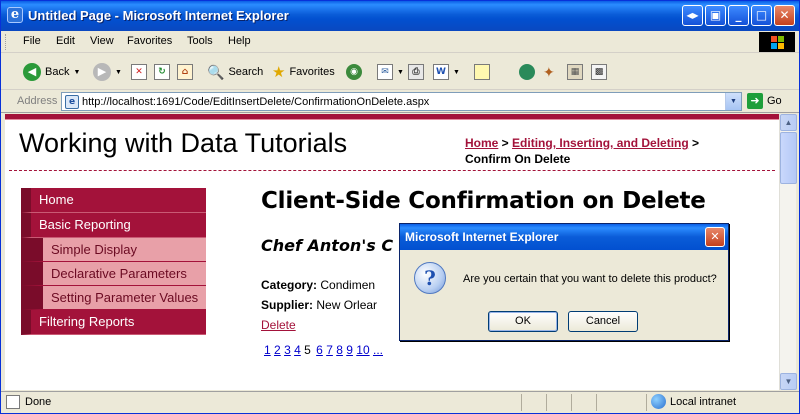 The width and height of the screenshot is (800, 414). What do you see at coordinates (319, 305) in the screenshot?
I see `supplier-field: Supplier: New Orlear` at bounding box center [319, 305].